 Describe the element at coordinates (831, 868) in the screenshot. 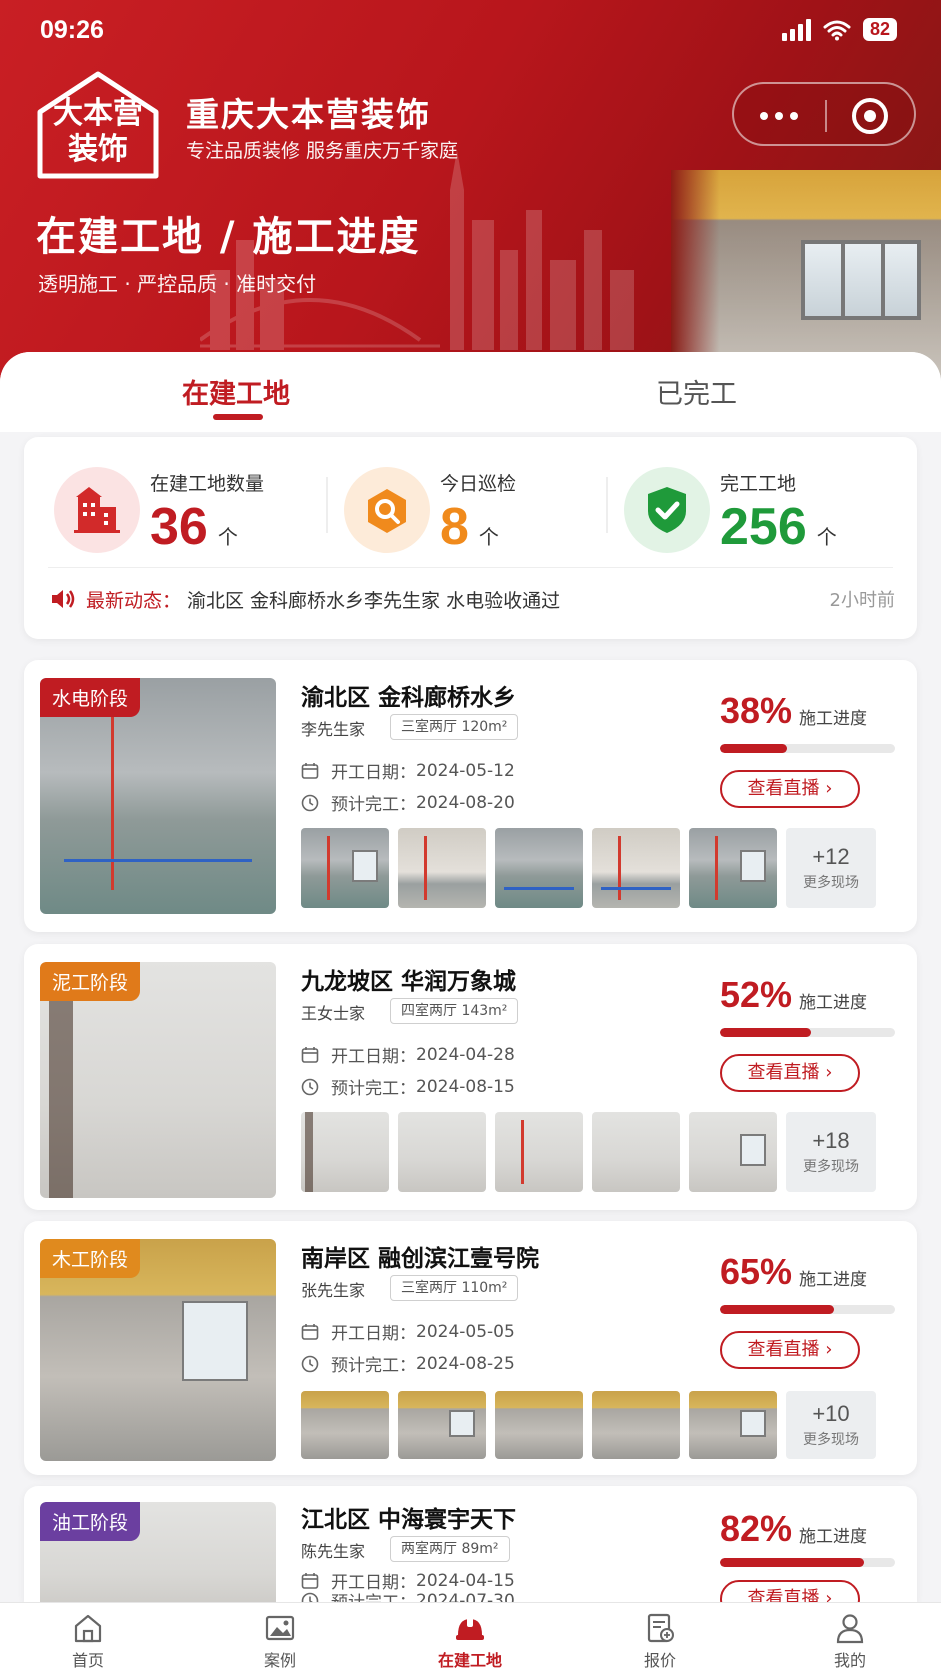

I see `more-photos-button: +12 更多现场` at that location.